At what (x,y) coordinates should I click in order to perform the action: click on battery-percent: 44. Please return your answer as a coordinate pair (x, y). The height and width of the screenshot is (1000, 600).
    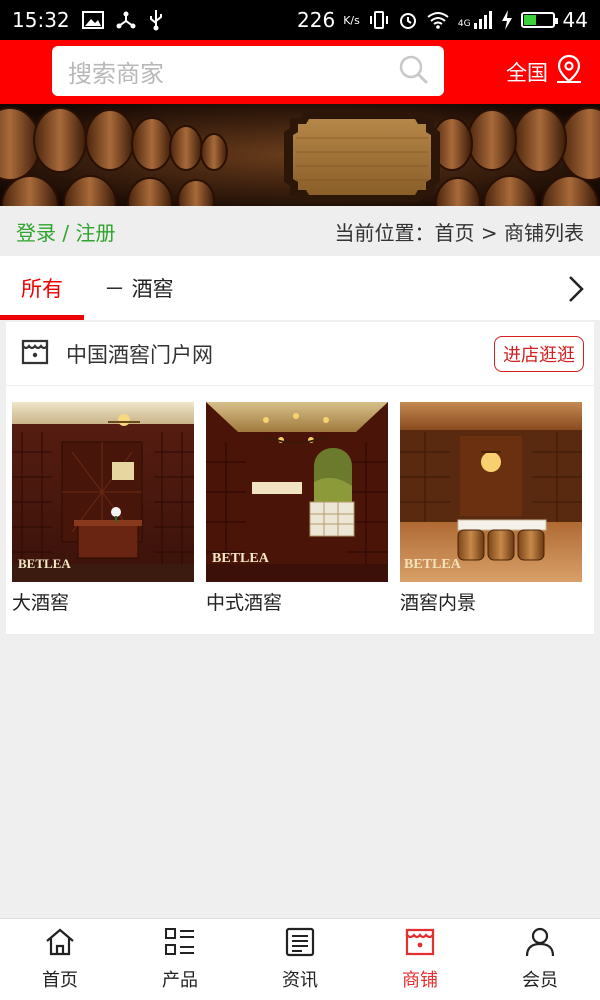
    Looking at the image, I should click on (575, 20).